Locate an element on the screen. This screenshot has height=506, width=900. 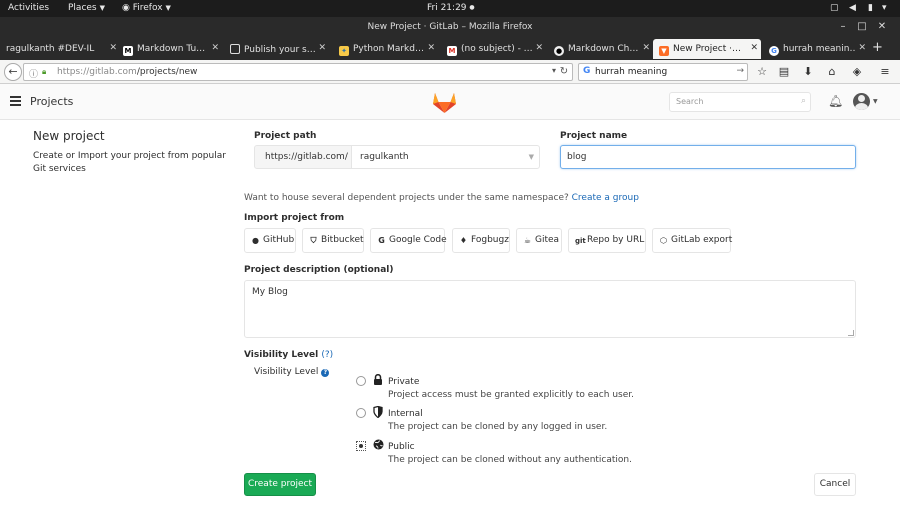
info-icon: ⓘ is located at coordinates (33, 73).